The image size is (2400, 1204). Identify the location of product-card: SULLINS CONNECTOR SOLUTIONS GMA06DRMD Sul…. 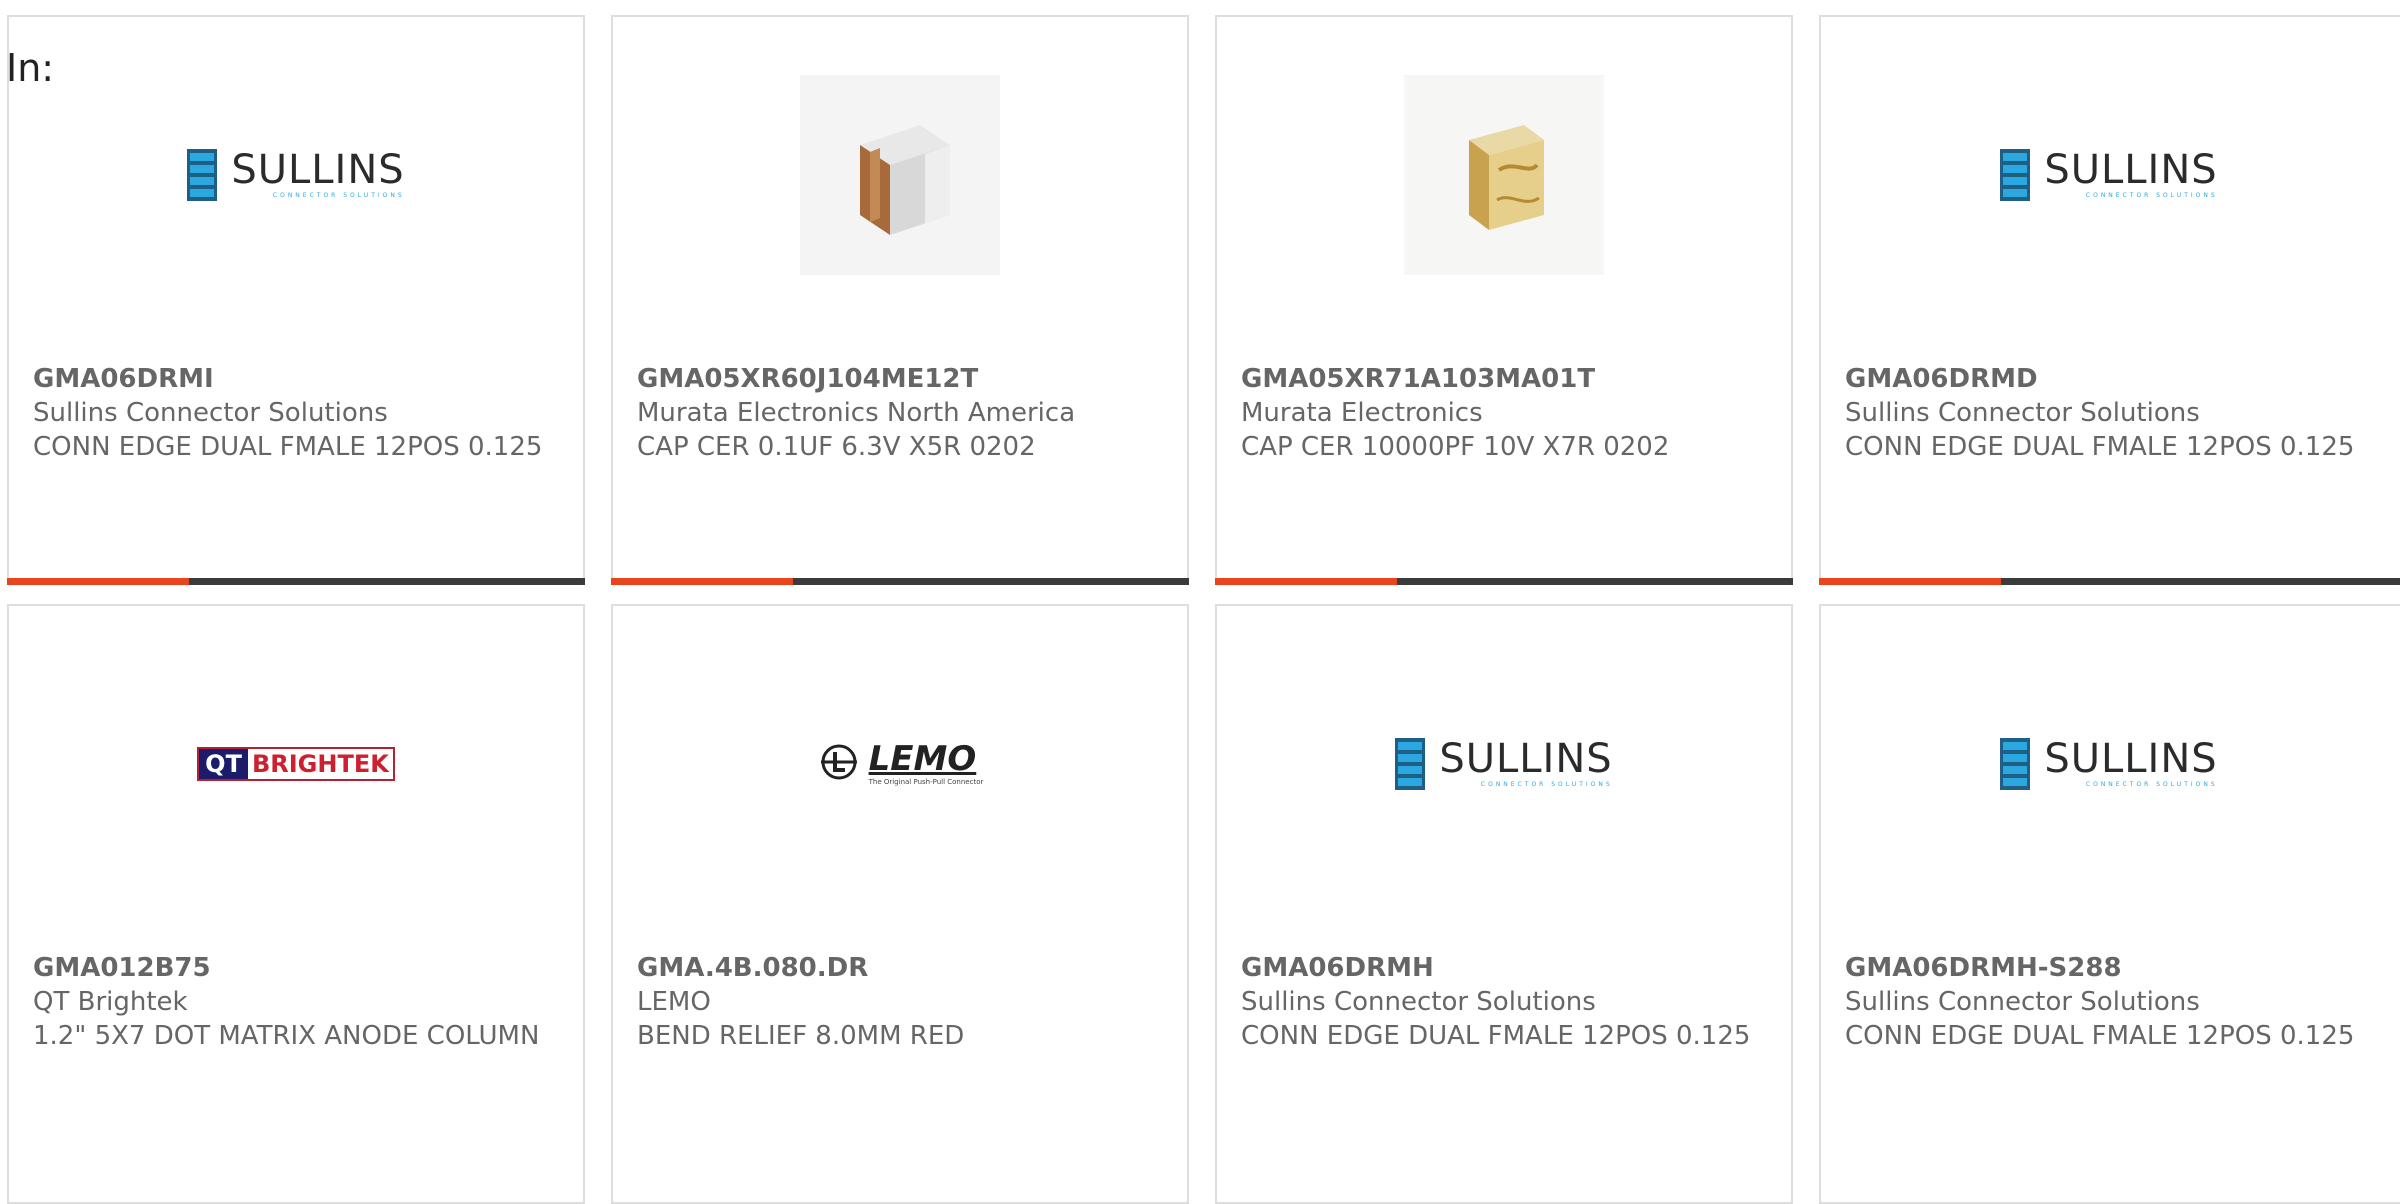
(2109, 300).